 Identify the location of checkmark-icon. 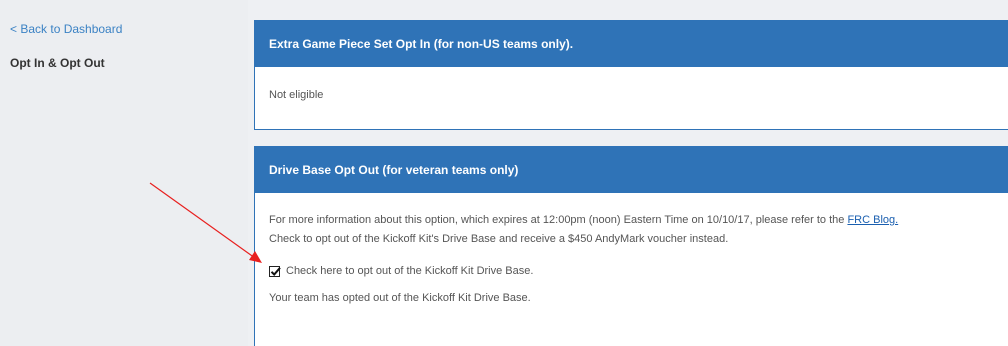
(275, 271).